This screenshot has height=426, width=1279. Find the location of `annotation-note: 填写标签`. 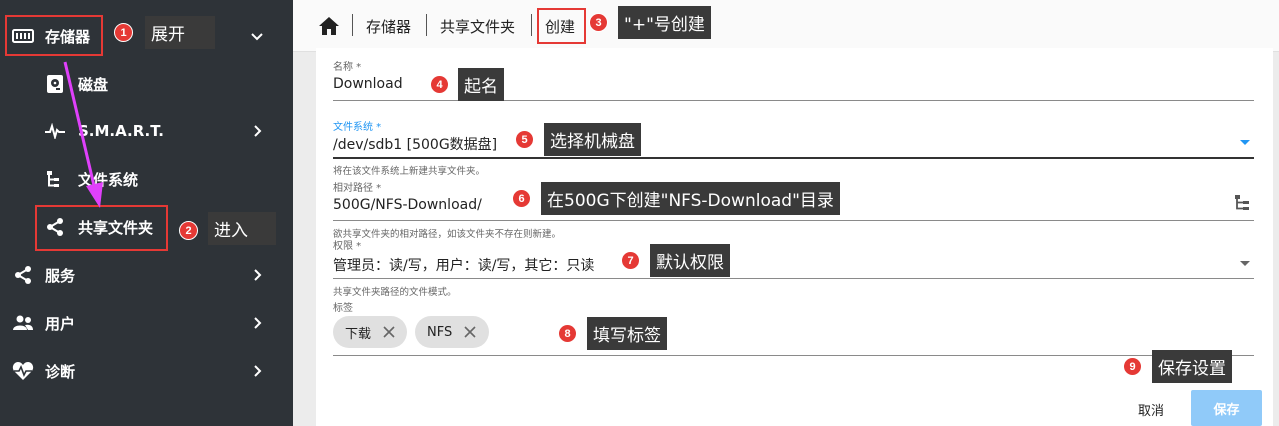

annotation-note: 填写标签 is located at coordinates (627, 333).